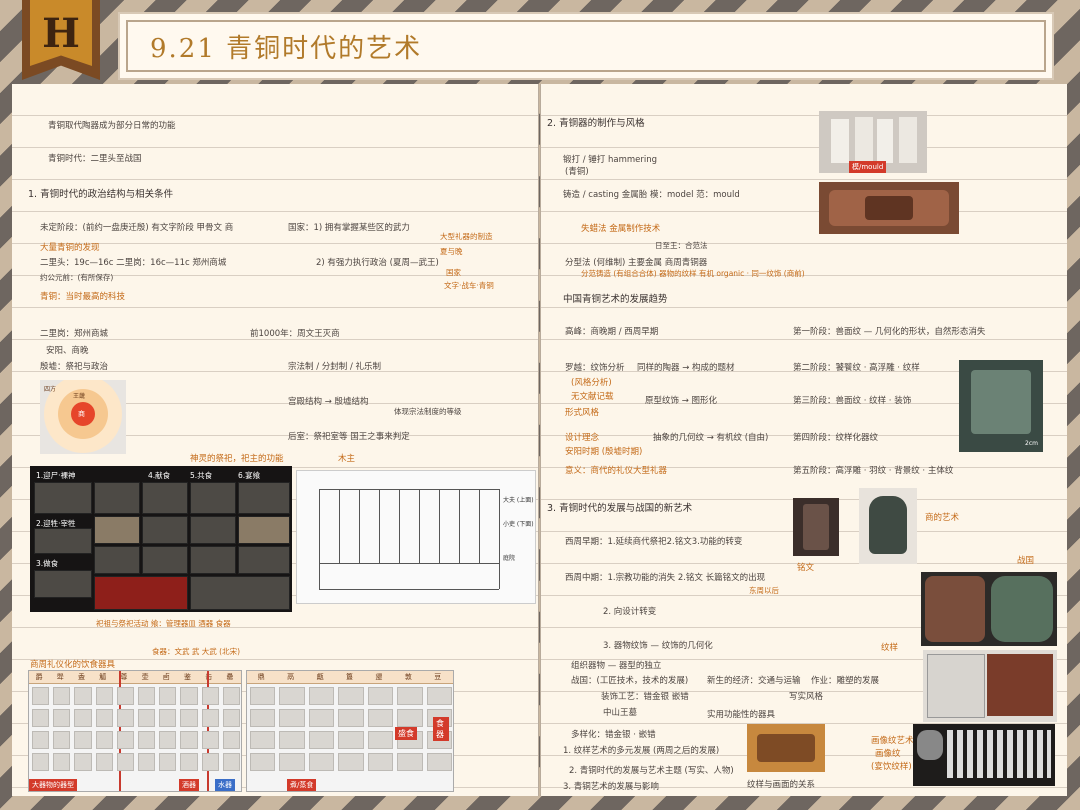 The height and width of the screenshot is (810, 1080). What do you see at coordinates (665, 578) in the screenshot?
I see `right-notes-line-27: 西周中期：1.宗教功能的消失 2.铭文 长篇铭文的出现` at bounding box center [665, 578].